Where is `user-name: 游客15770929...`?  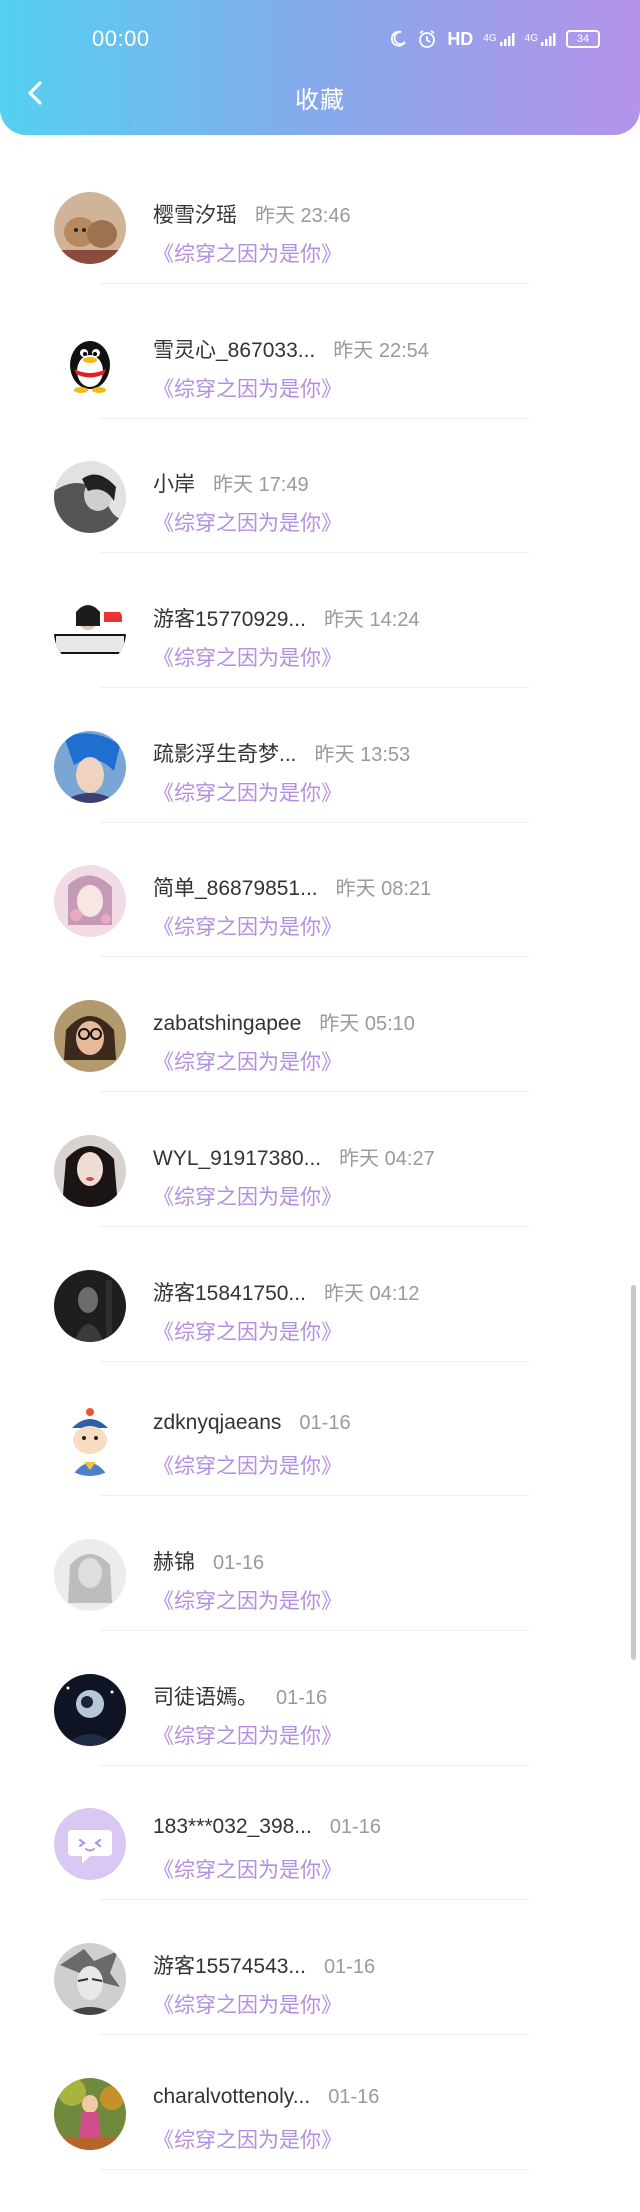
user-name: 游客15770929... is located at coordinates (229, 620).